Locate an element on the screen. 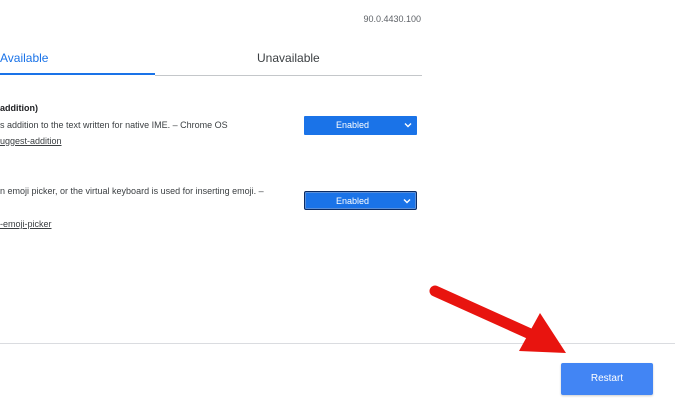 The height and width of the screenshot is (412, 675). tab-divider is located at coordinates (288, 75).